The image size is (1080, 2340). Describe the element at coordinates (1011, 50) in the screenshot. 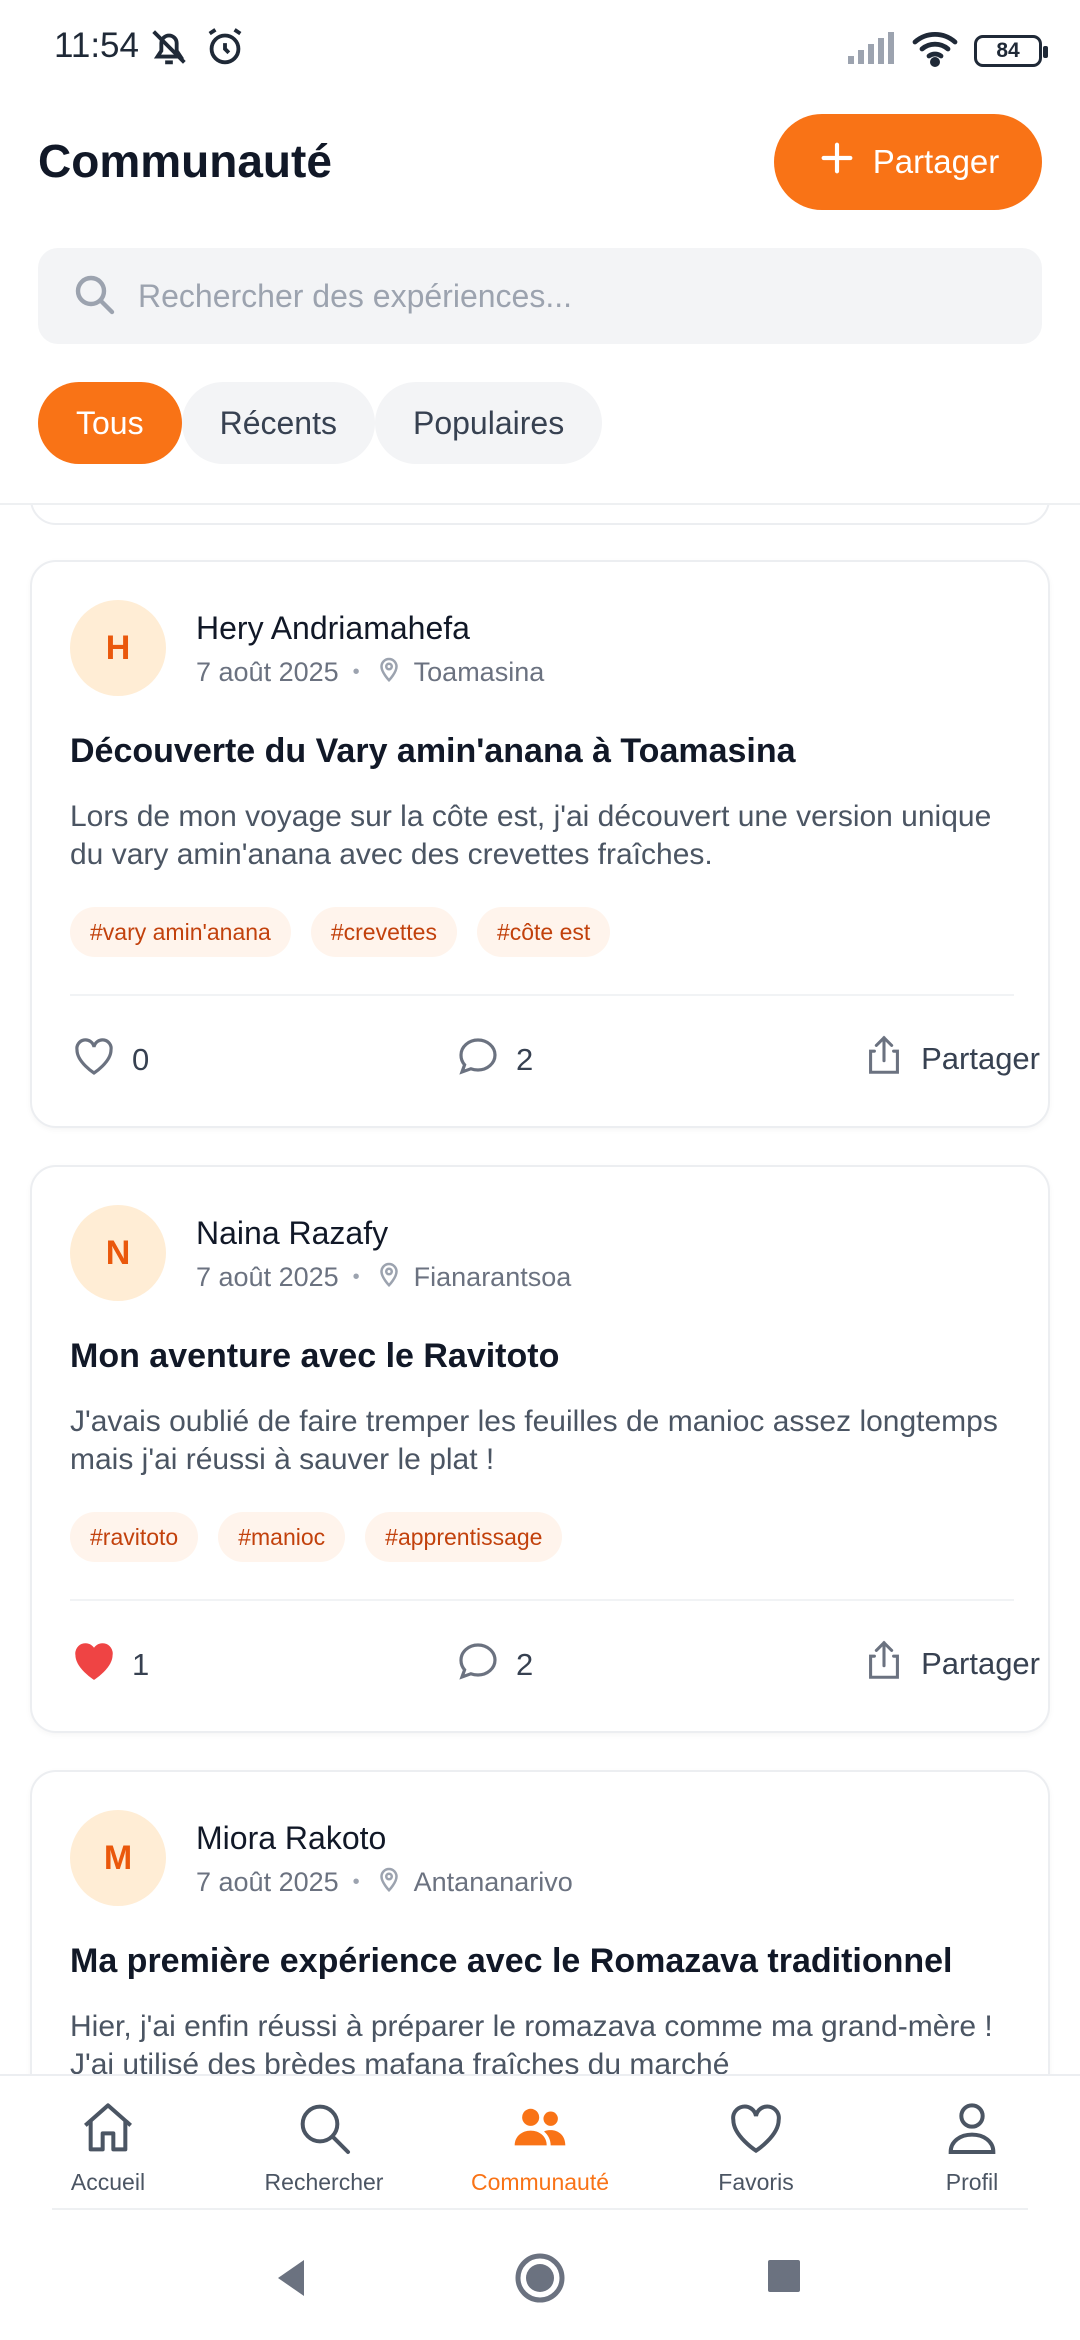

I see `battery-icon: 84` at that location.